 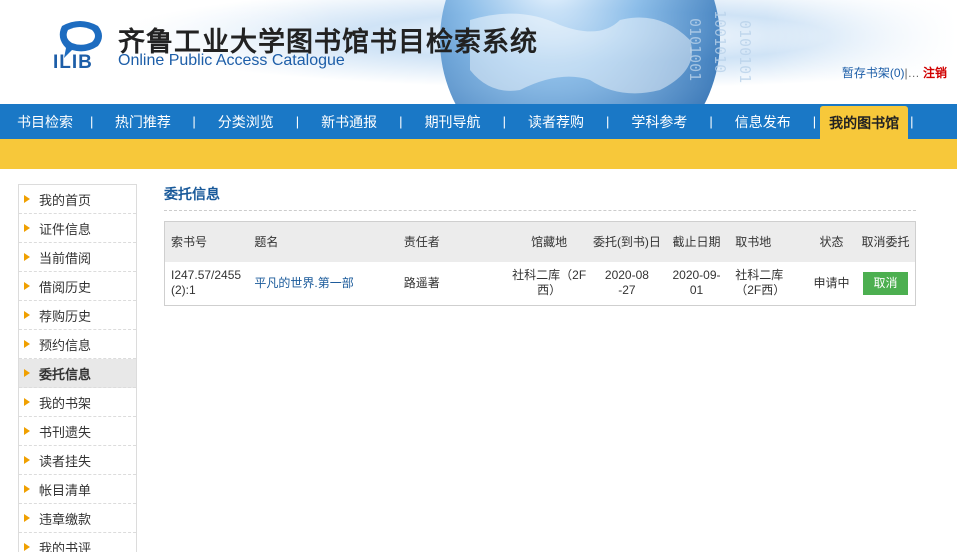 I want to click on sidebar-item-my-reviews: 我的书评, so click(x=77, y=542).